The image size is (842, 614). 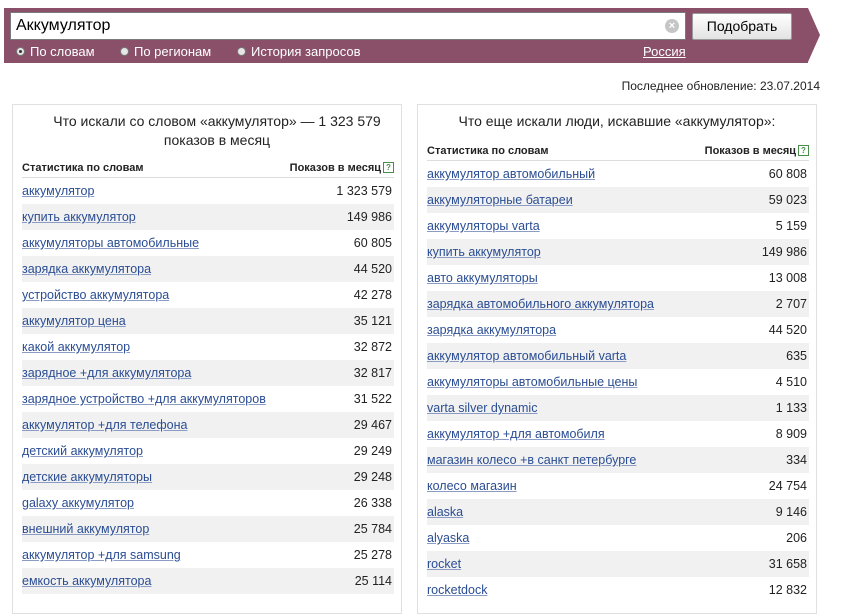 I want to click on phrase-link: детские аккумуляторы, so click(x=87, y=477).